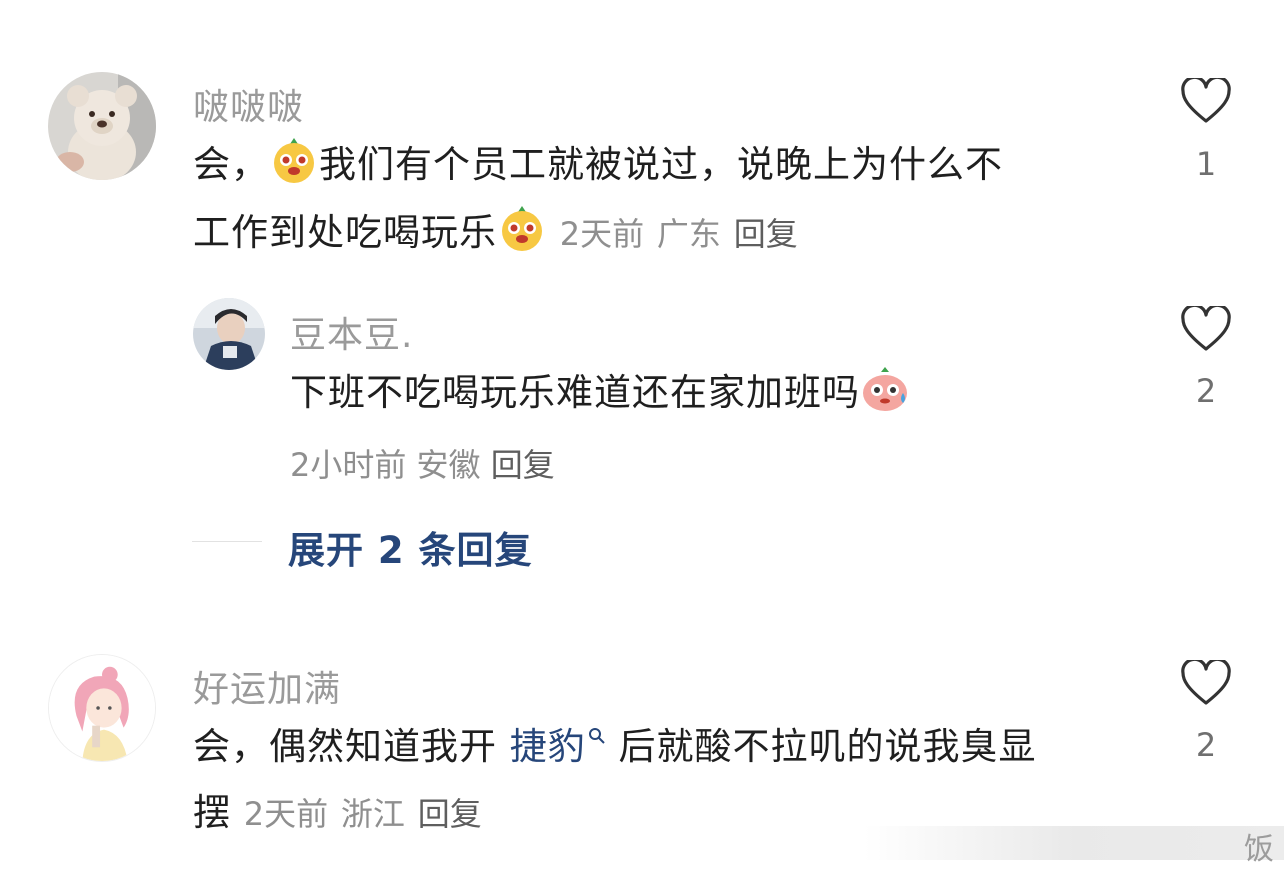 The image size is (1284, 874). Describe the element at coordinates (267, 686) in the screenshot. I see `username: 好运加满` at that location.